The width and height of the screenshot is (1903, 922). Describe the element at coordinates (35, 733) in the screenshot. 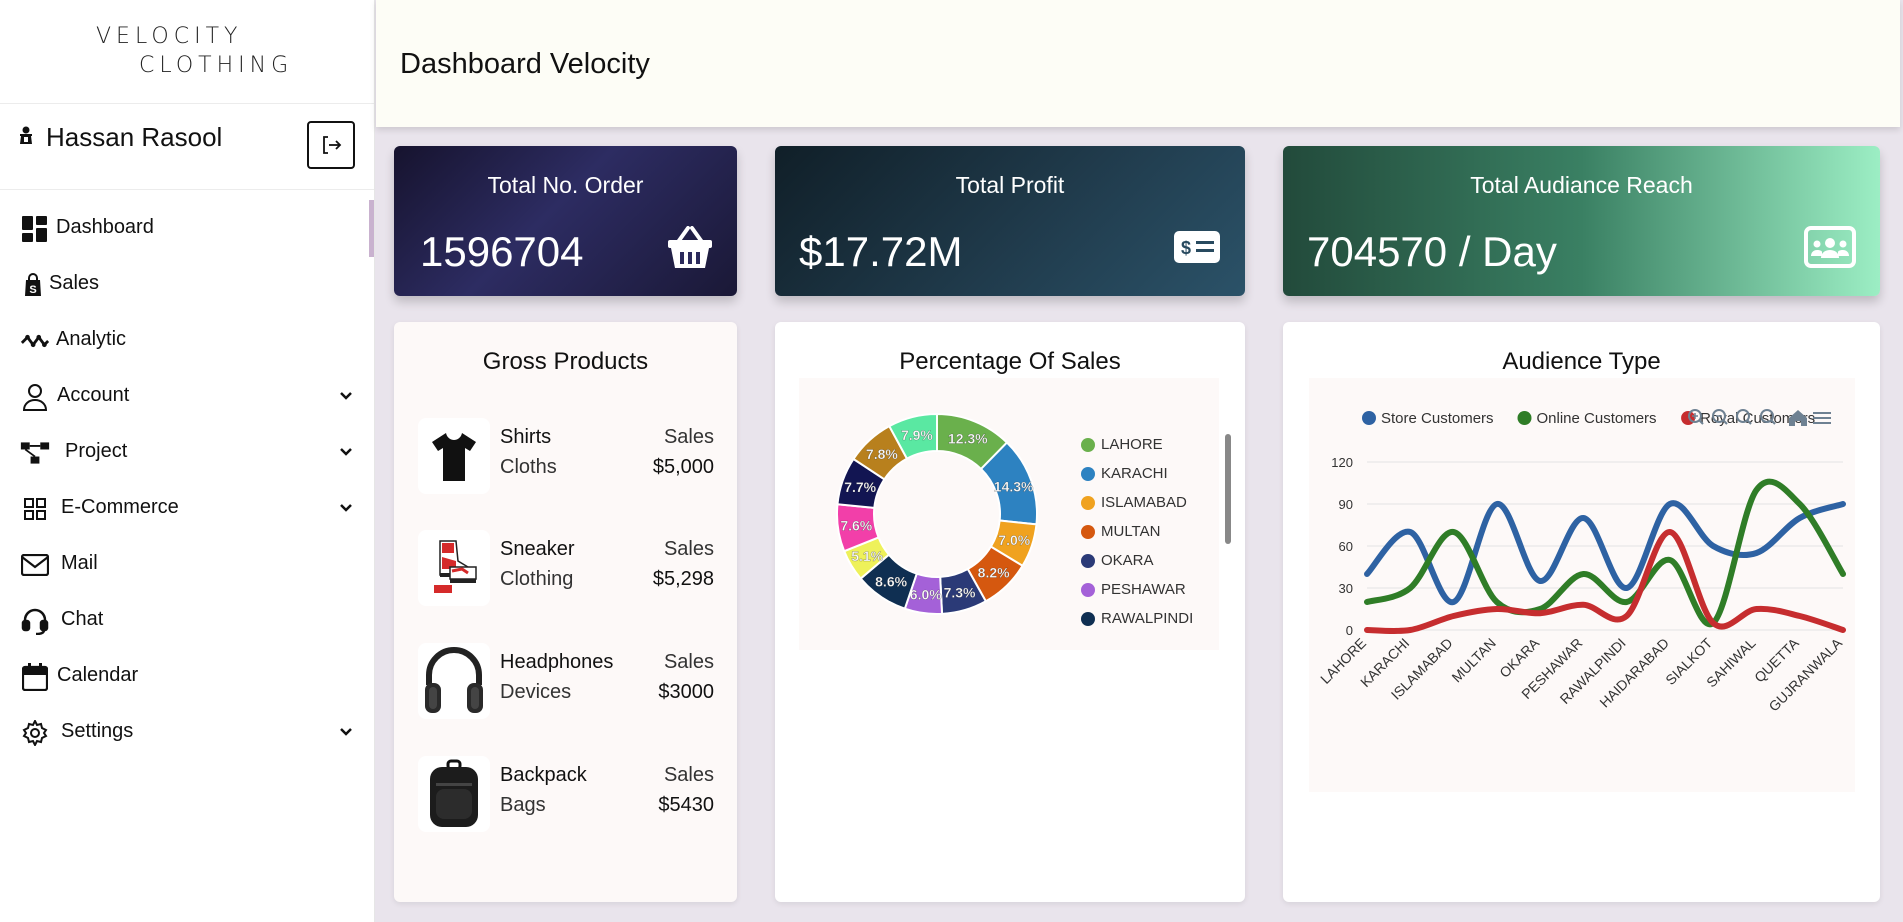

I see `gear-icon` at that location.